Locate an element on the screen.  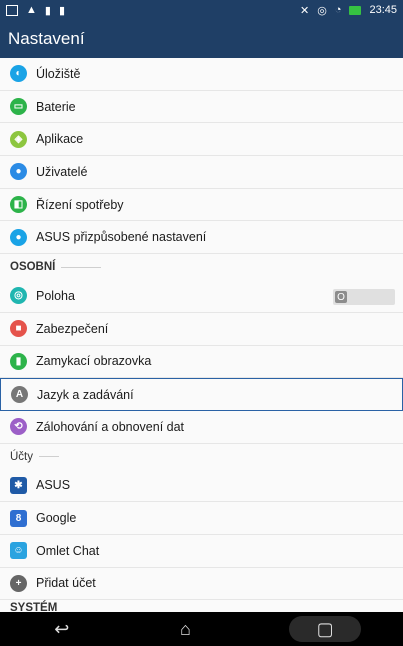
settings-item-users: ● Uživatelé is located at coordinates (201, 172).